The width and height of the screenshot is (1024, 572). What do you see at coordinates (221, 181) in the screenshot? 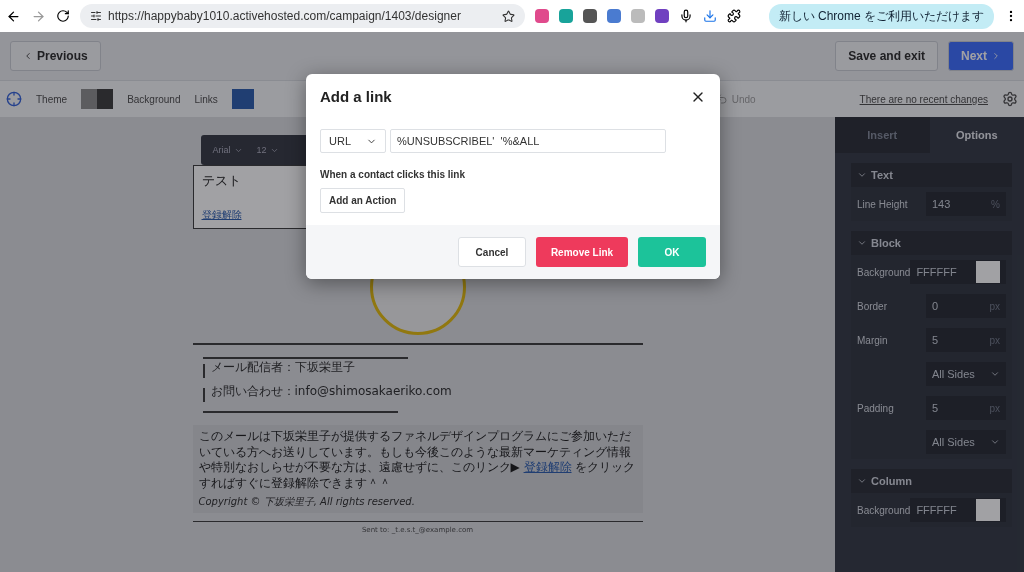
I see `heading-text: テスト` at bounding box center [221, 181].